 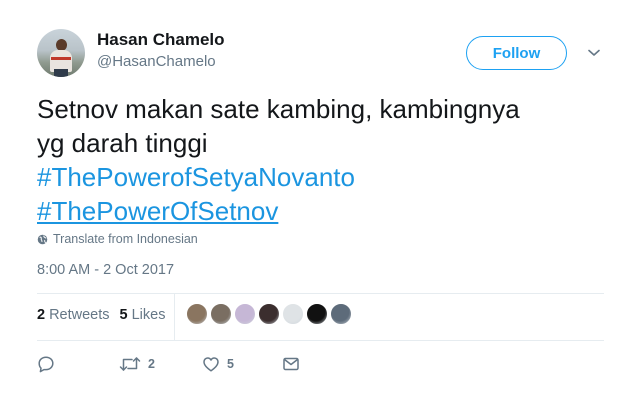 I want to click on like-button: 5, so click(x=218, y=364).